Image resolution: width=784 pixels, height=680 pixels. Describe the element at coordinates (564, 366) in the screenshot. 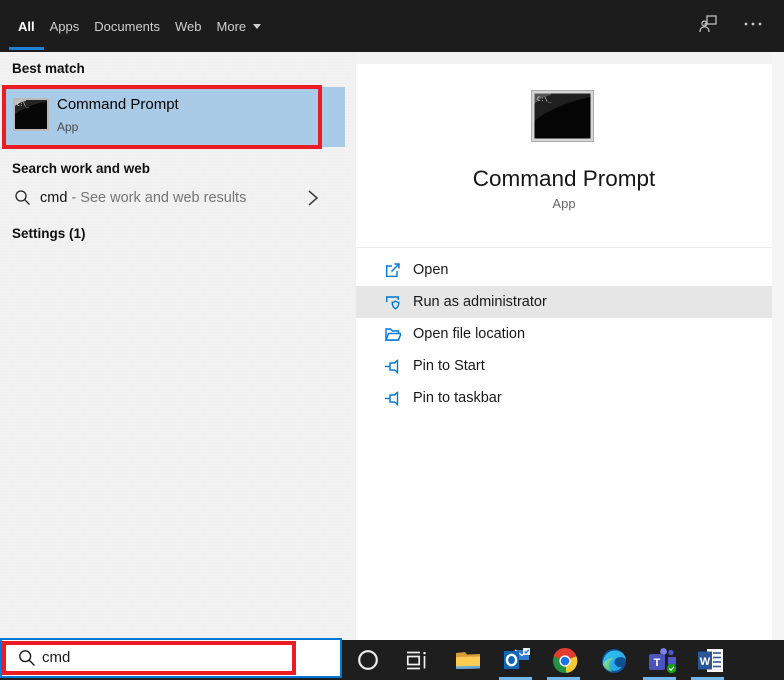

I see `action-pin-to-start: Pin to Start` at that location.